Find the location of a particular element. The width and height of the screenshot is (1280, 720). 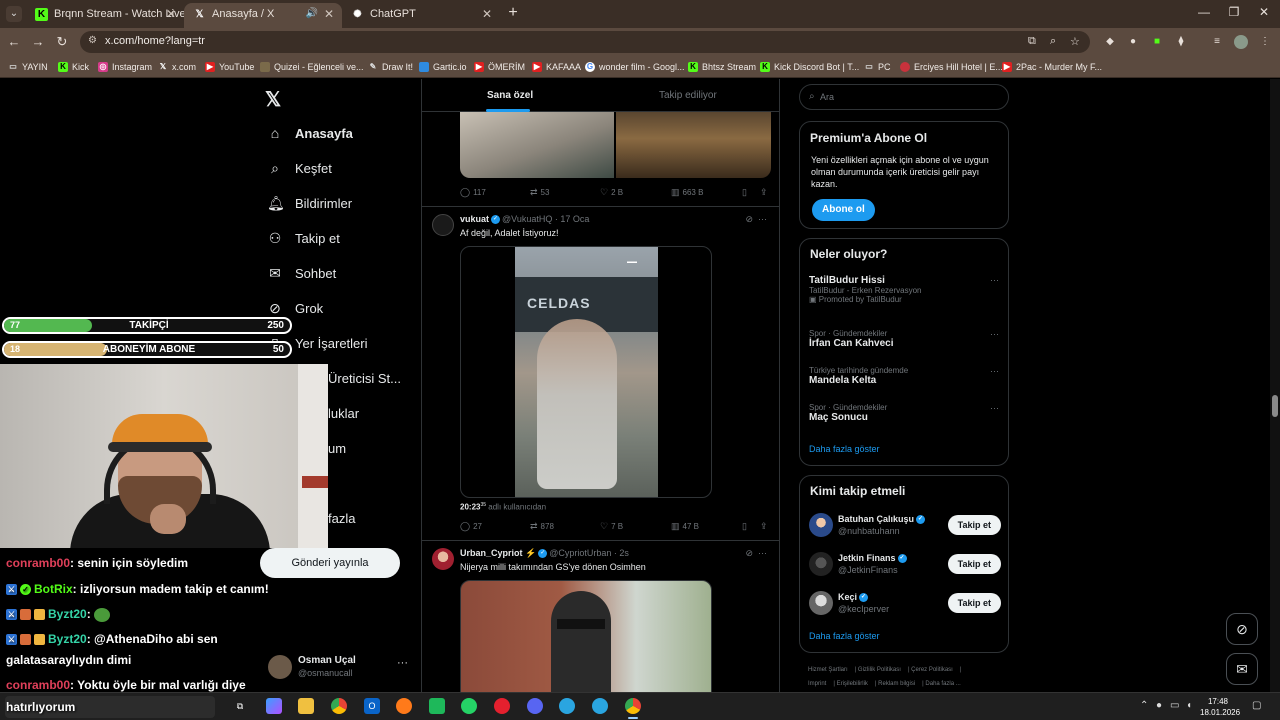

author-name: Urban_Cypriot ⚡ is located at coordinates (498, 553).